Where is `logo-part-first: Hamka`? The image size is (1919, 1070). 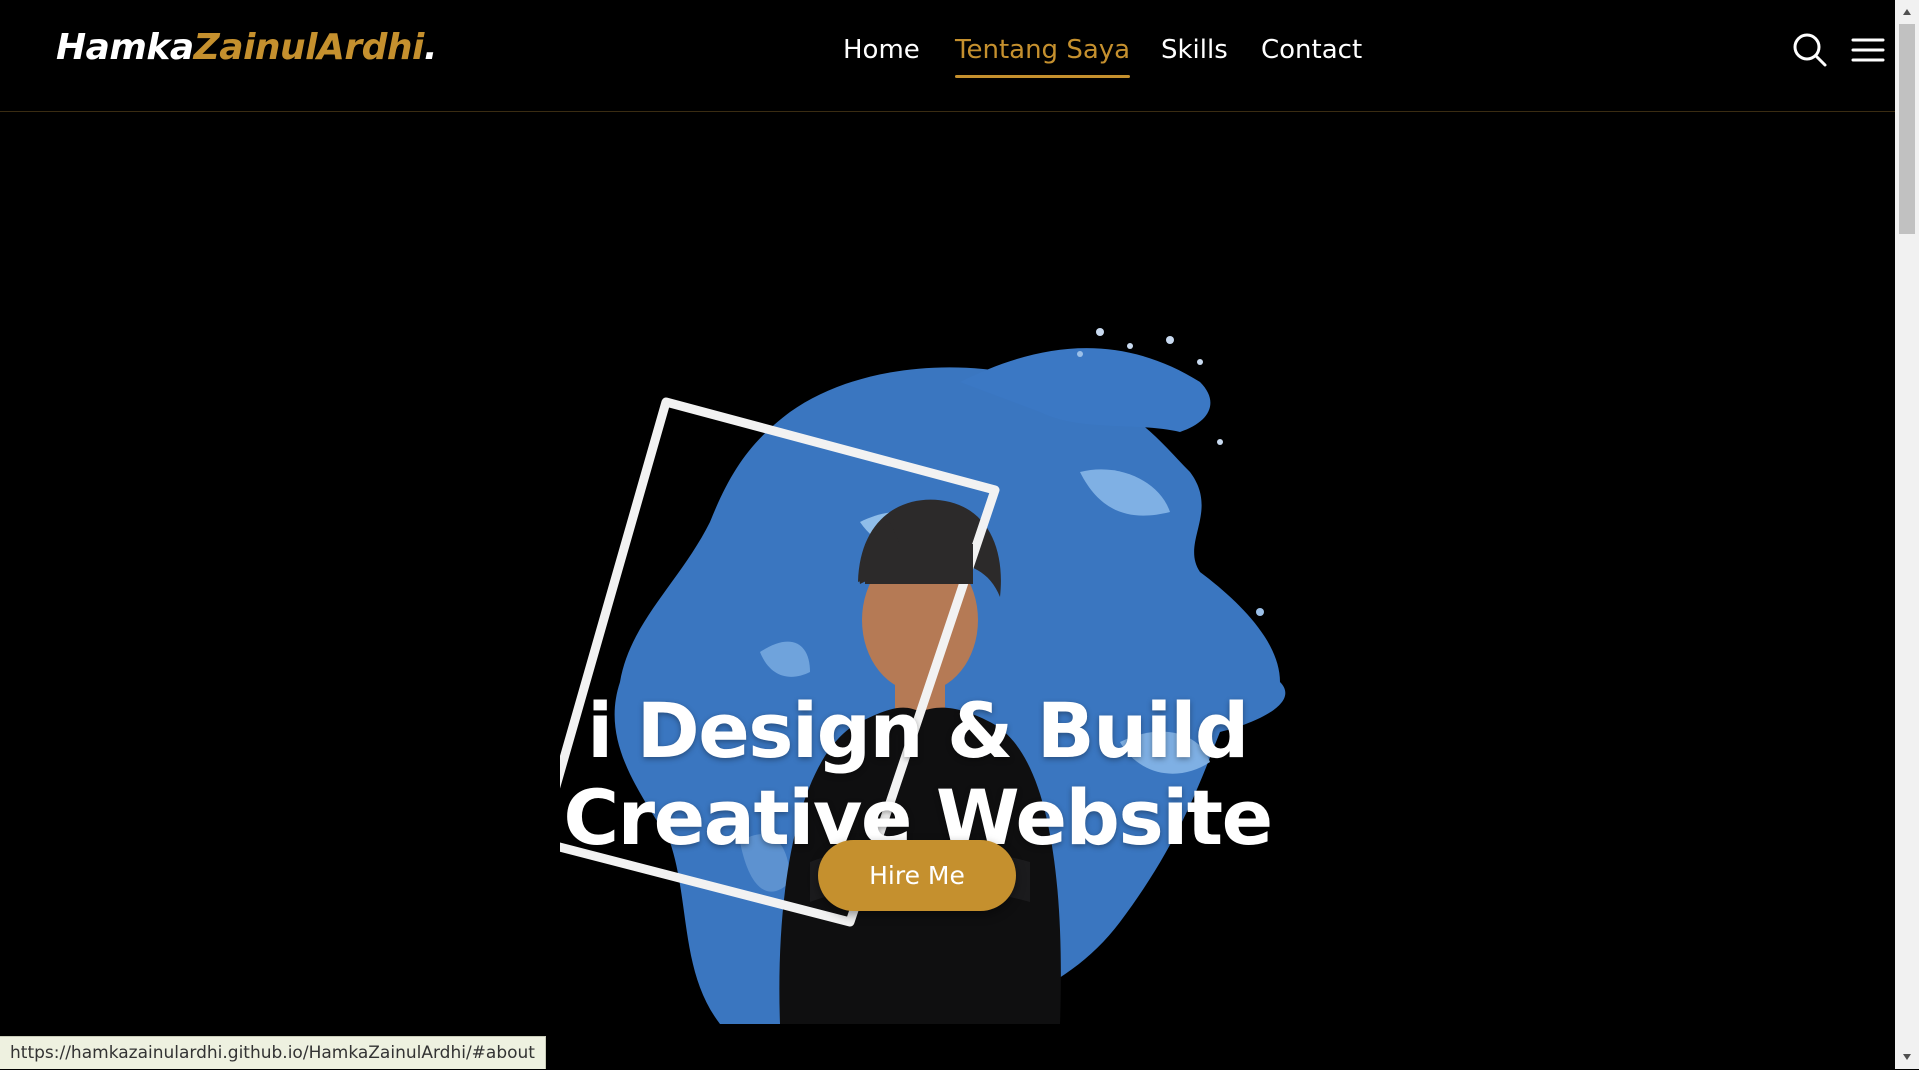 logo-part-first: Hamka is located at coordinates (125, 47).